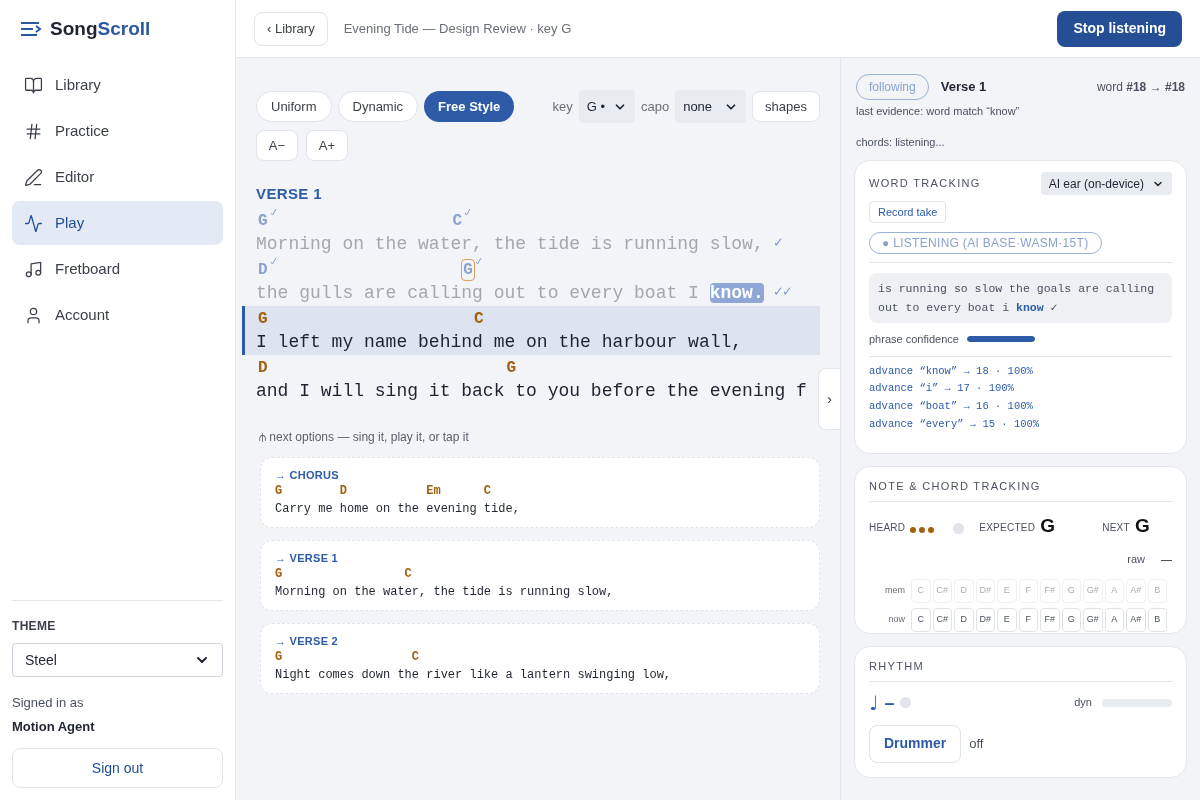 Image resolution: width=1200 pixels, height=800 pixels. Describe the element at coordinates (655, 106) in the screenshot. I see `capo-label: capo` at that location.